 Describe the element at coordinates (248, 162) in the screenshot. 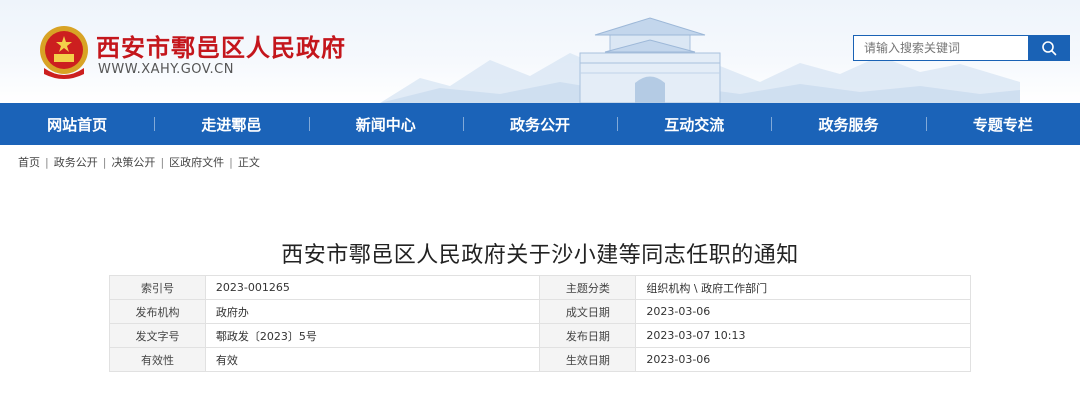

I see `breadcrumb-current: 正文` at that location.